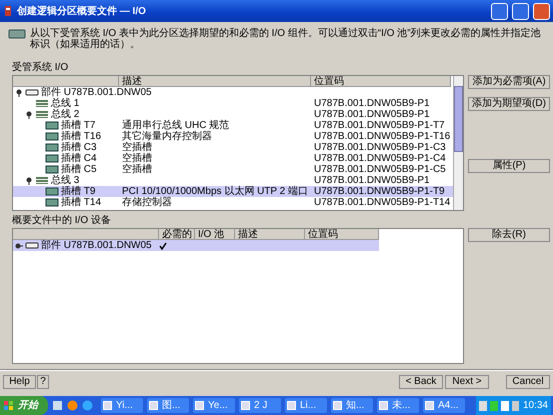 The height and width of the screenshot is (415, 553). What do you see at coordinates (509, 104) in the screenshot?
I see `dialog-button: 添加为期望项(D)` at bounding box center [509, 104].